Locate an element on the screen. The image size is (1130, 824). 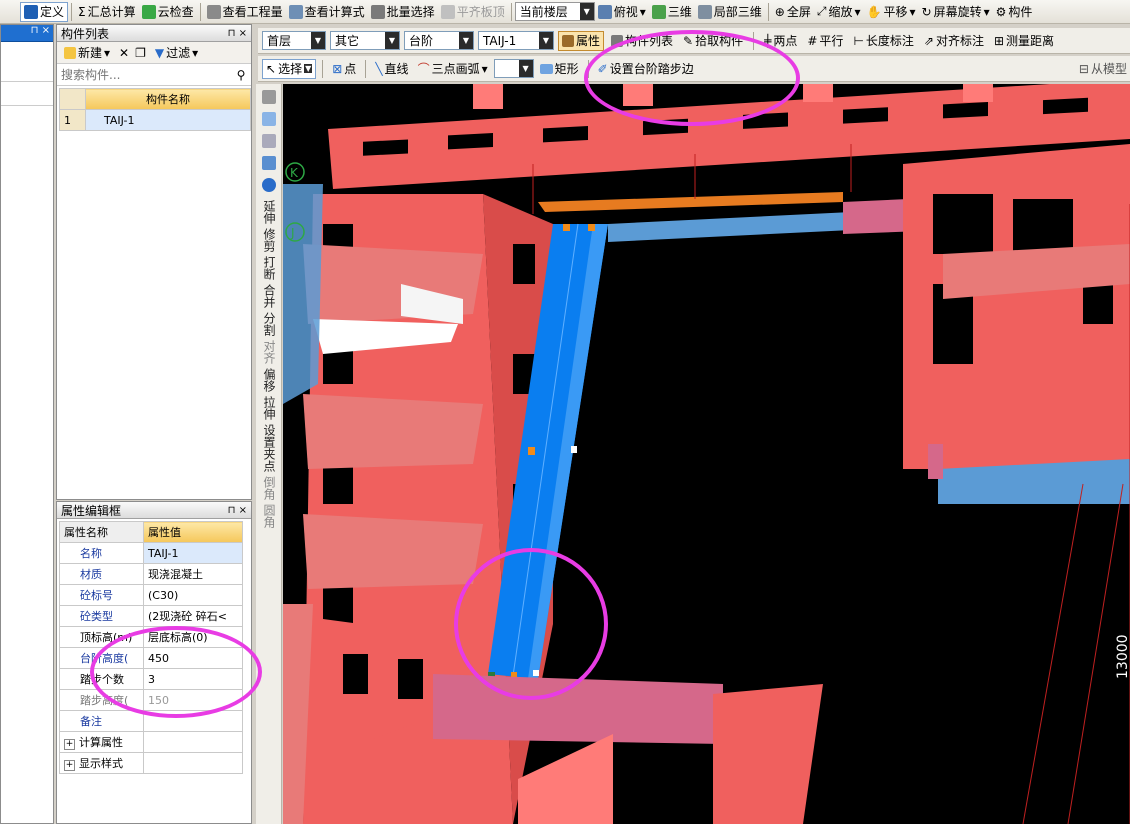
navigator-pane: ⊓ × is located at coordinates (27, 424).